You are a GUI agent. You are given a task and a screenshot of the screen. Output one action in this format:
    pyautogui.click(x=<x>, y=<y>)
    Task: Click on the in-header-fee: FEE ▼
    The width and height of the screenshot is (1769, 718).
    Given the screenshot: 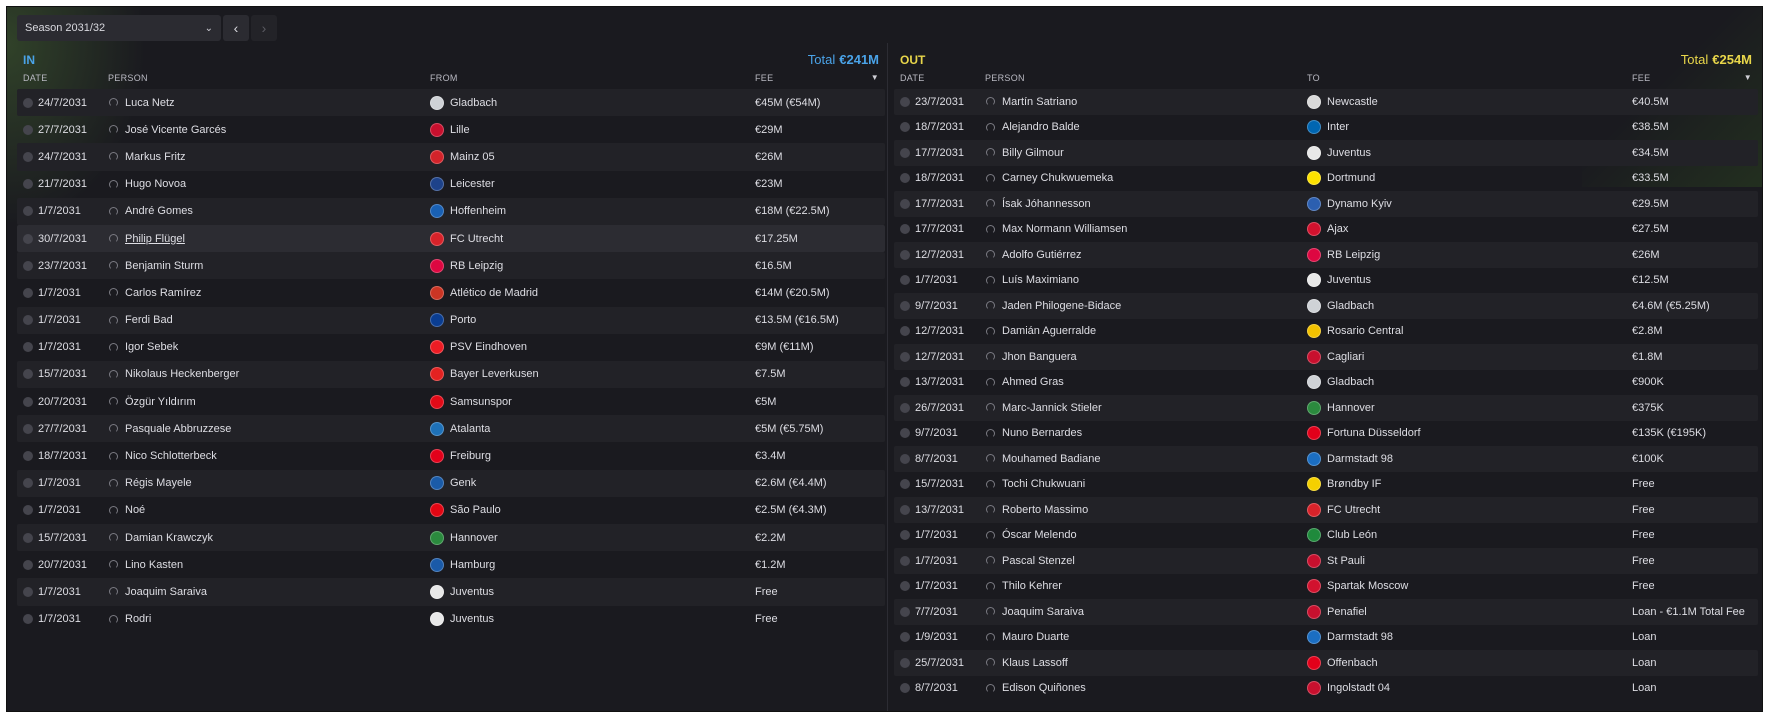 What is the action you would take?
    pyautogui.click(x=820, y=78)
    